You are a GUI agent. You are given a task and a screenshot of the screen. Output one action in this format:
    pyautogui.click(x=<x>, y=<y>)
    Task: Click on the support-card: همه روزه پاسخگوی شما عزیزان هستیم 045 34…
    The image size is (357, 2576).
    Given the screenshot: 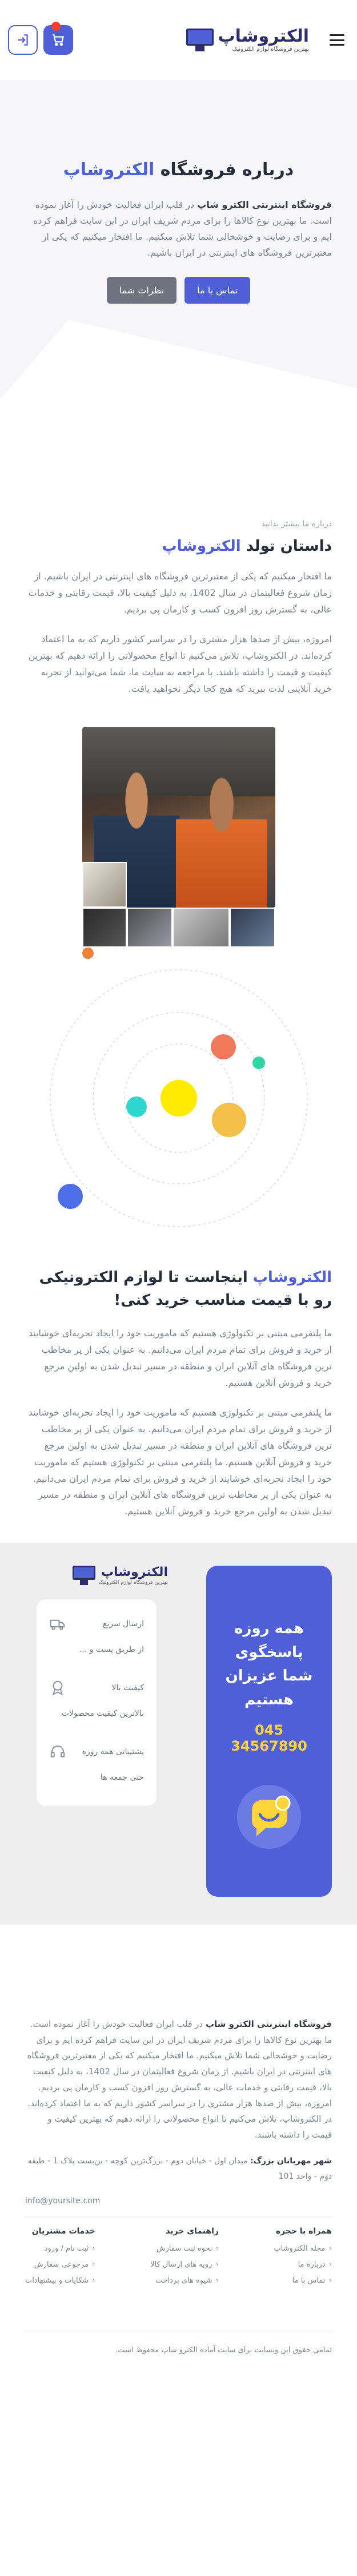 What is the action you would take?
    pyautogui.click(x=269, y=1731)
    